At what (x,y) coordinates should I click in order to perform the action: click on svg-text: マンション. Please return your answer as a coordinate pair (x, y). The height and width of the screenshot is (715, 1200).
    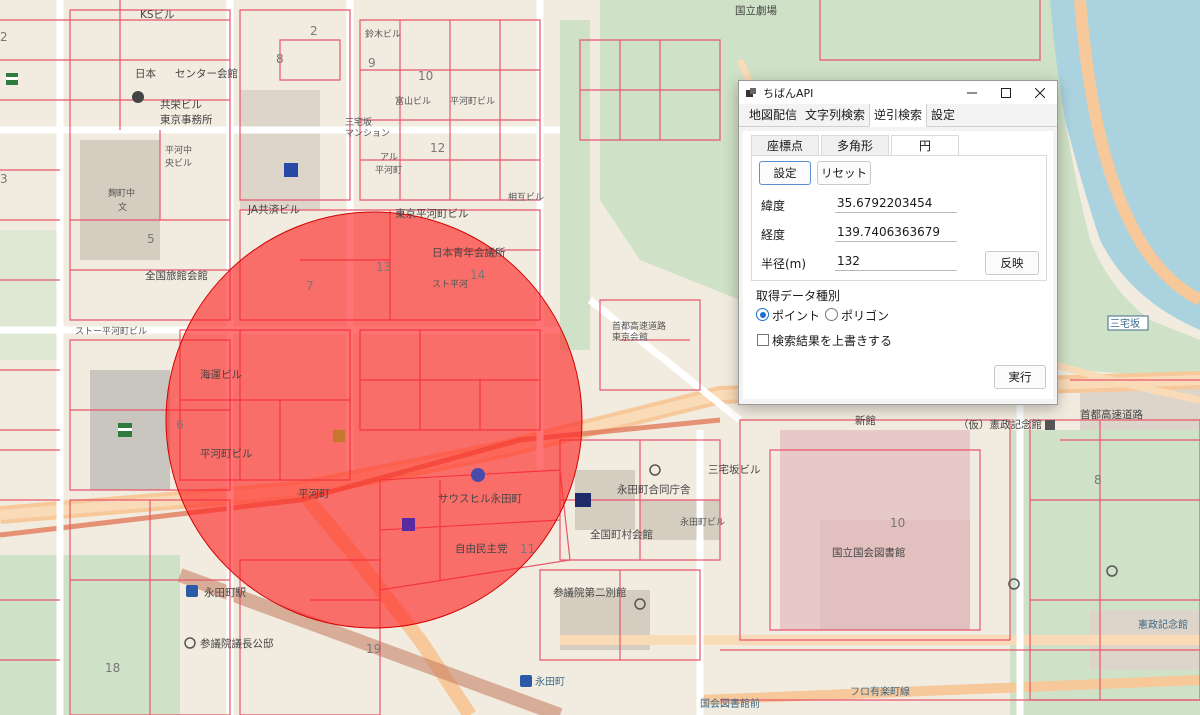
    Looking at the image, I should click on (367, 134).